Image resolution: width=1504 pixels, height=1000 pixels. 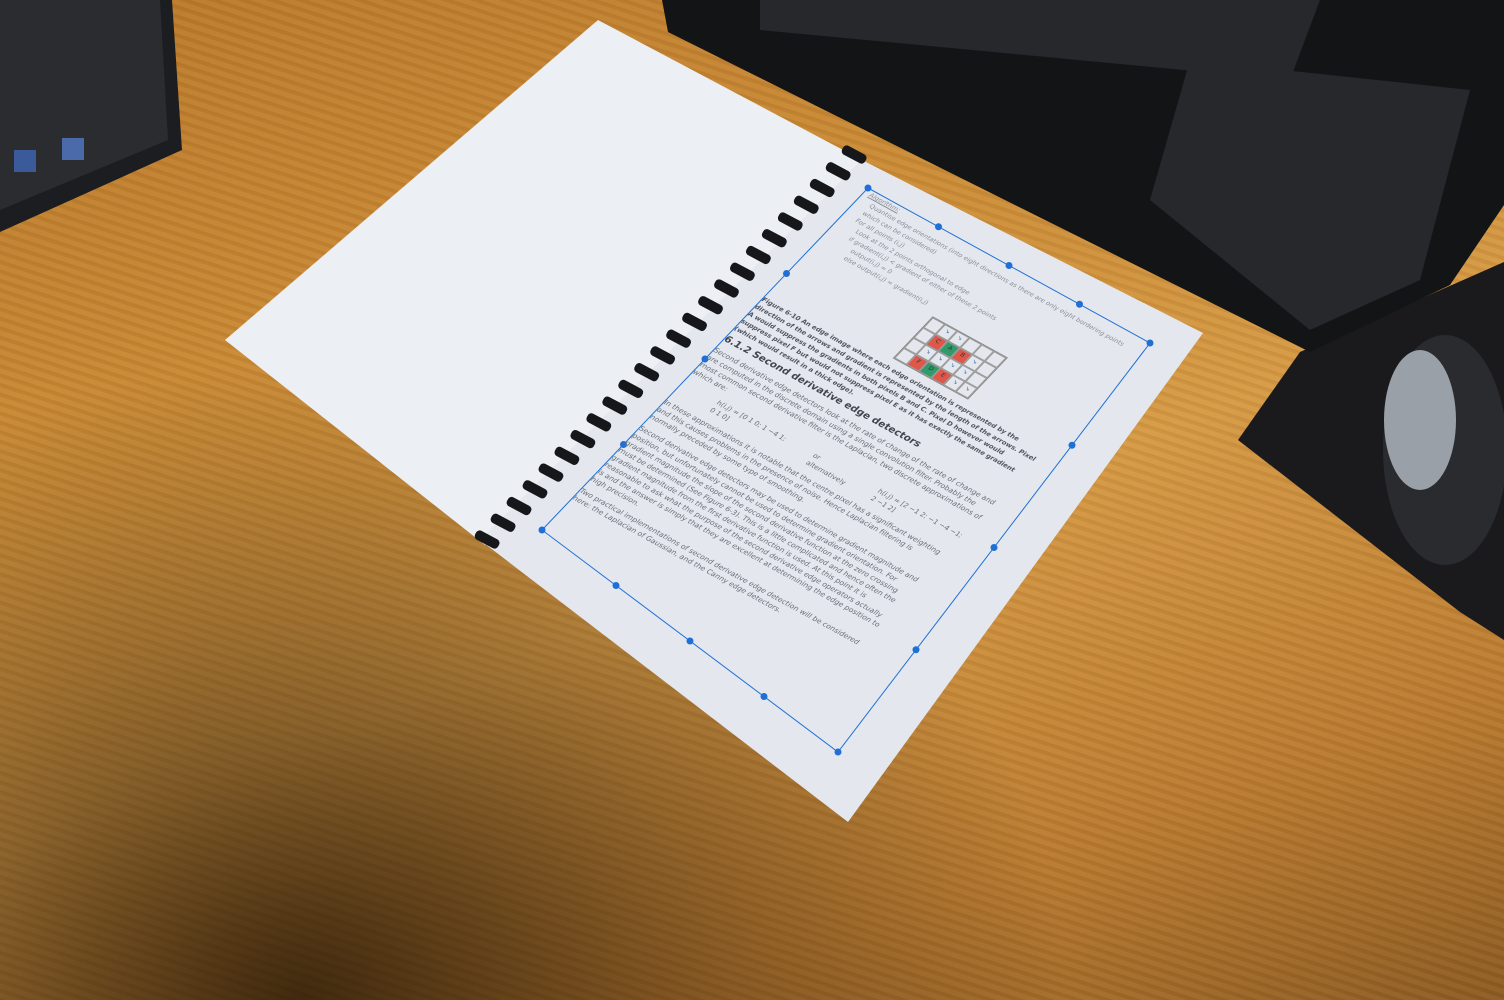 What do you see at coordinates (73, 149) in the screenshot?
I see `windows-sticker` at bounding box center [73, 149].